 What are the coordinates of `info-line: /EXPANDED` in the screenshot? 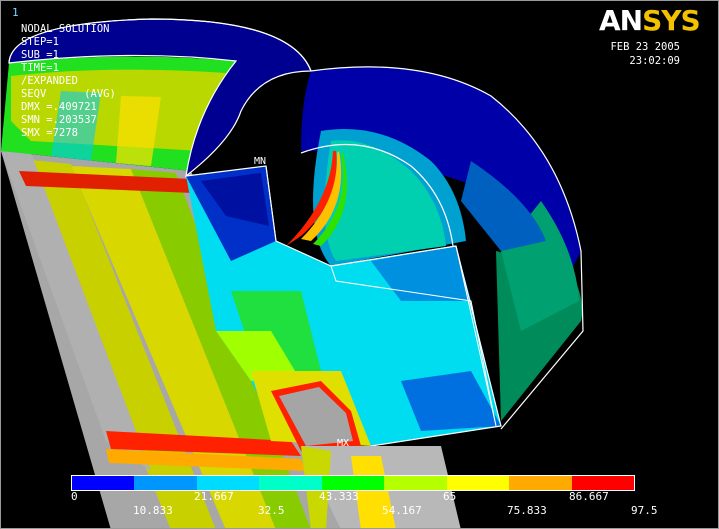 It's located at (49, 81).